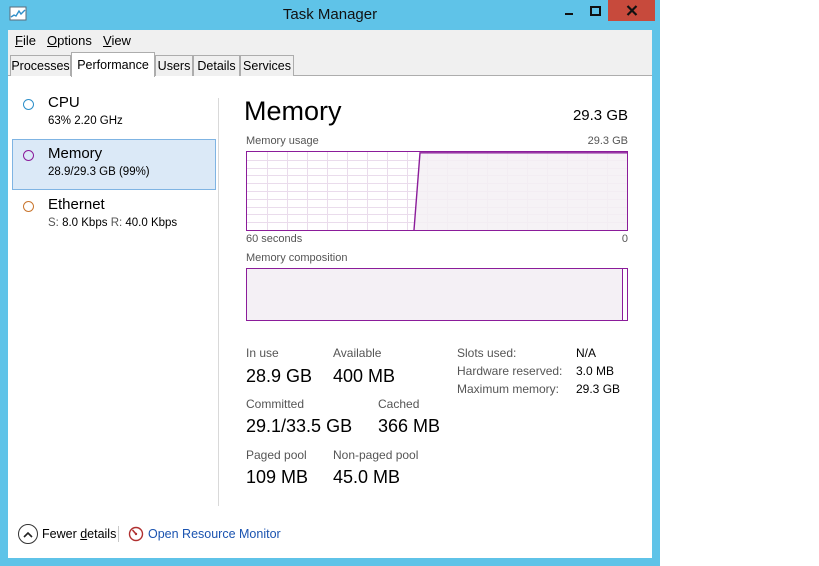  I want to click on fewer-details-link: Fewer details, so click(79, 534).